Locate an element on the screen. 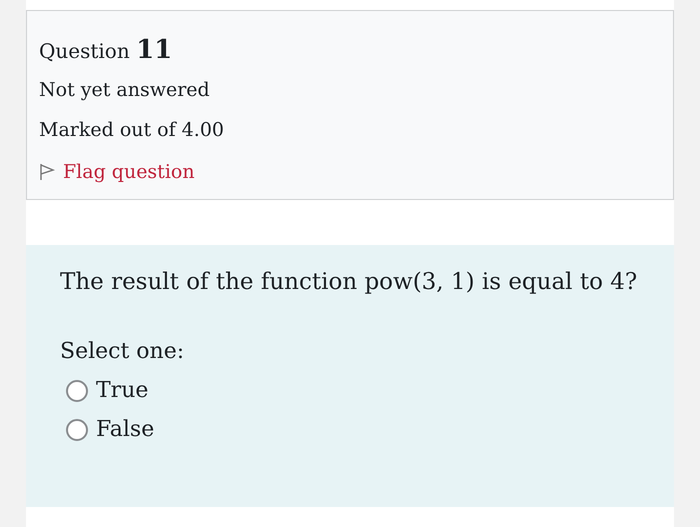 The width and height of the screenshot is (700, 527). question-text: The result of the function pow(3, 1) is equal to 4? is located at coordinates (349, 282).